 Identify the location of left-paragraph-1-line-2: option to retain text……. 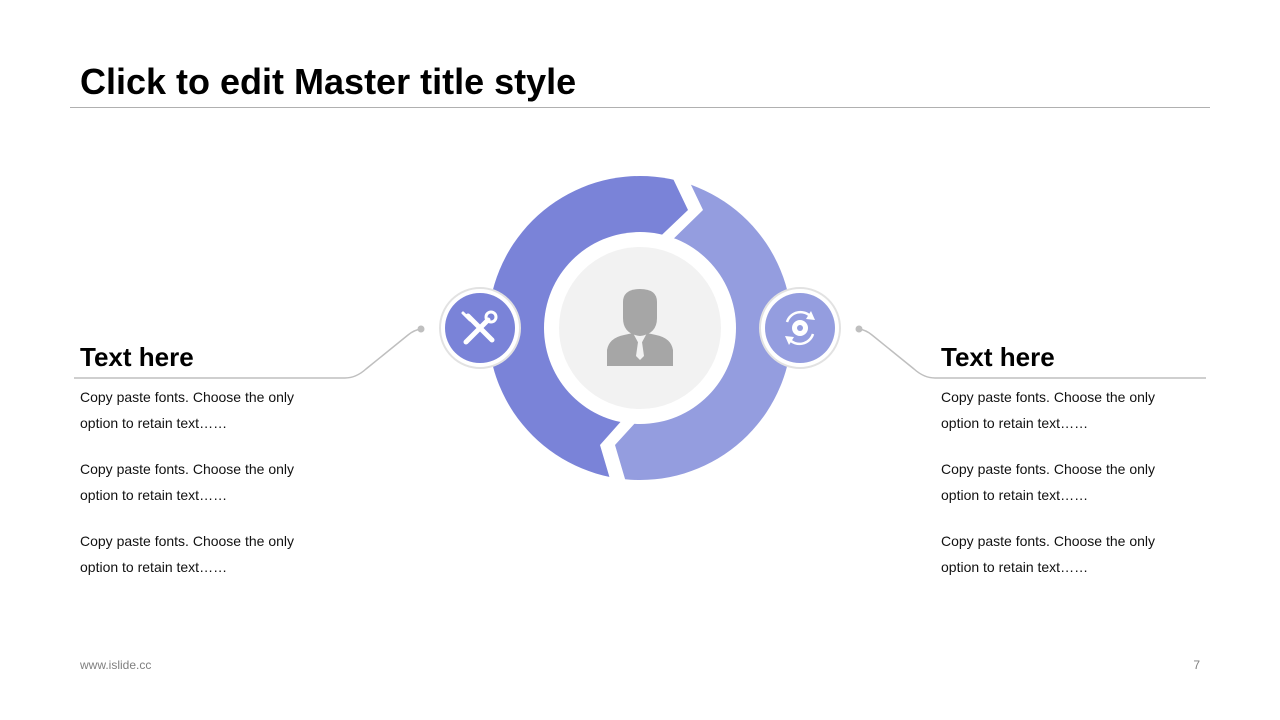
(154, 423).